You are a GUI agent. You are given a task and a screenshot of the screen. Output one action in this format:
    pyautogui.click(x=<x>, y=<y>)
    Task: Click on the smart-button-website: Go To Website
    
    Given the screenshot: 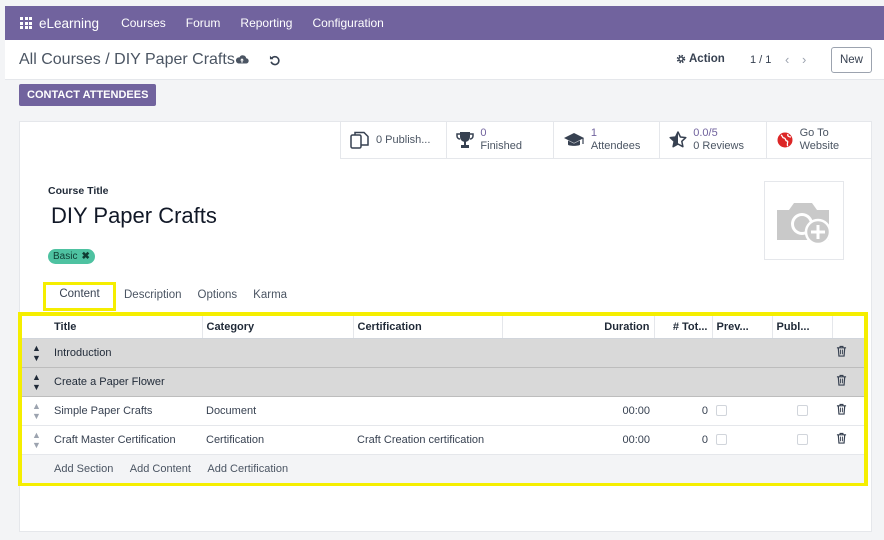 What is the action you would take?
    pyautogui.click(x=818, y=140)
    